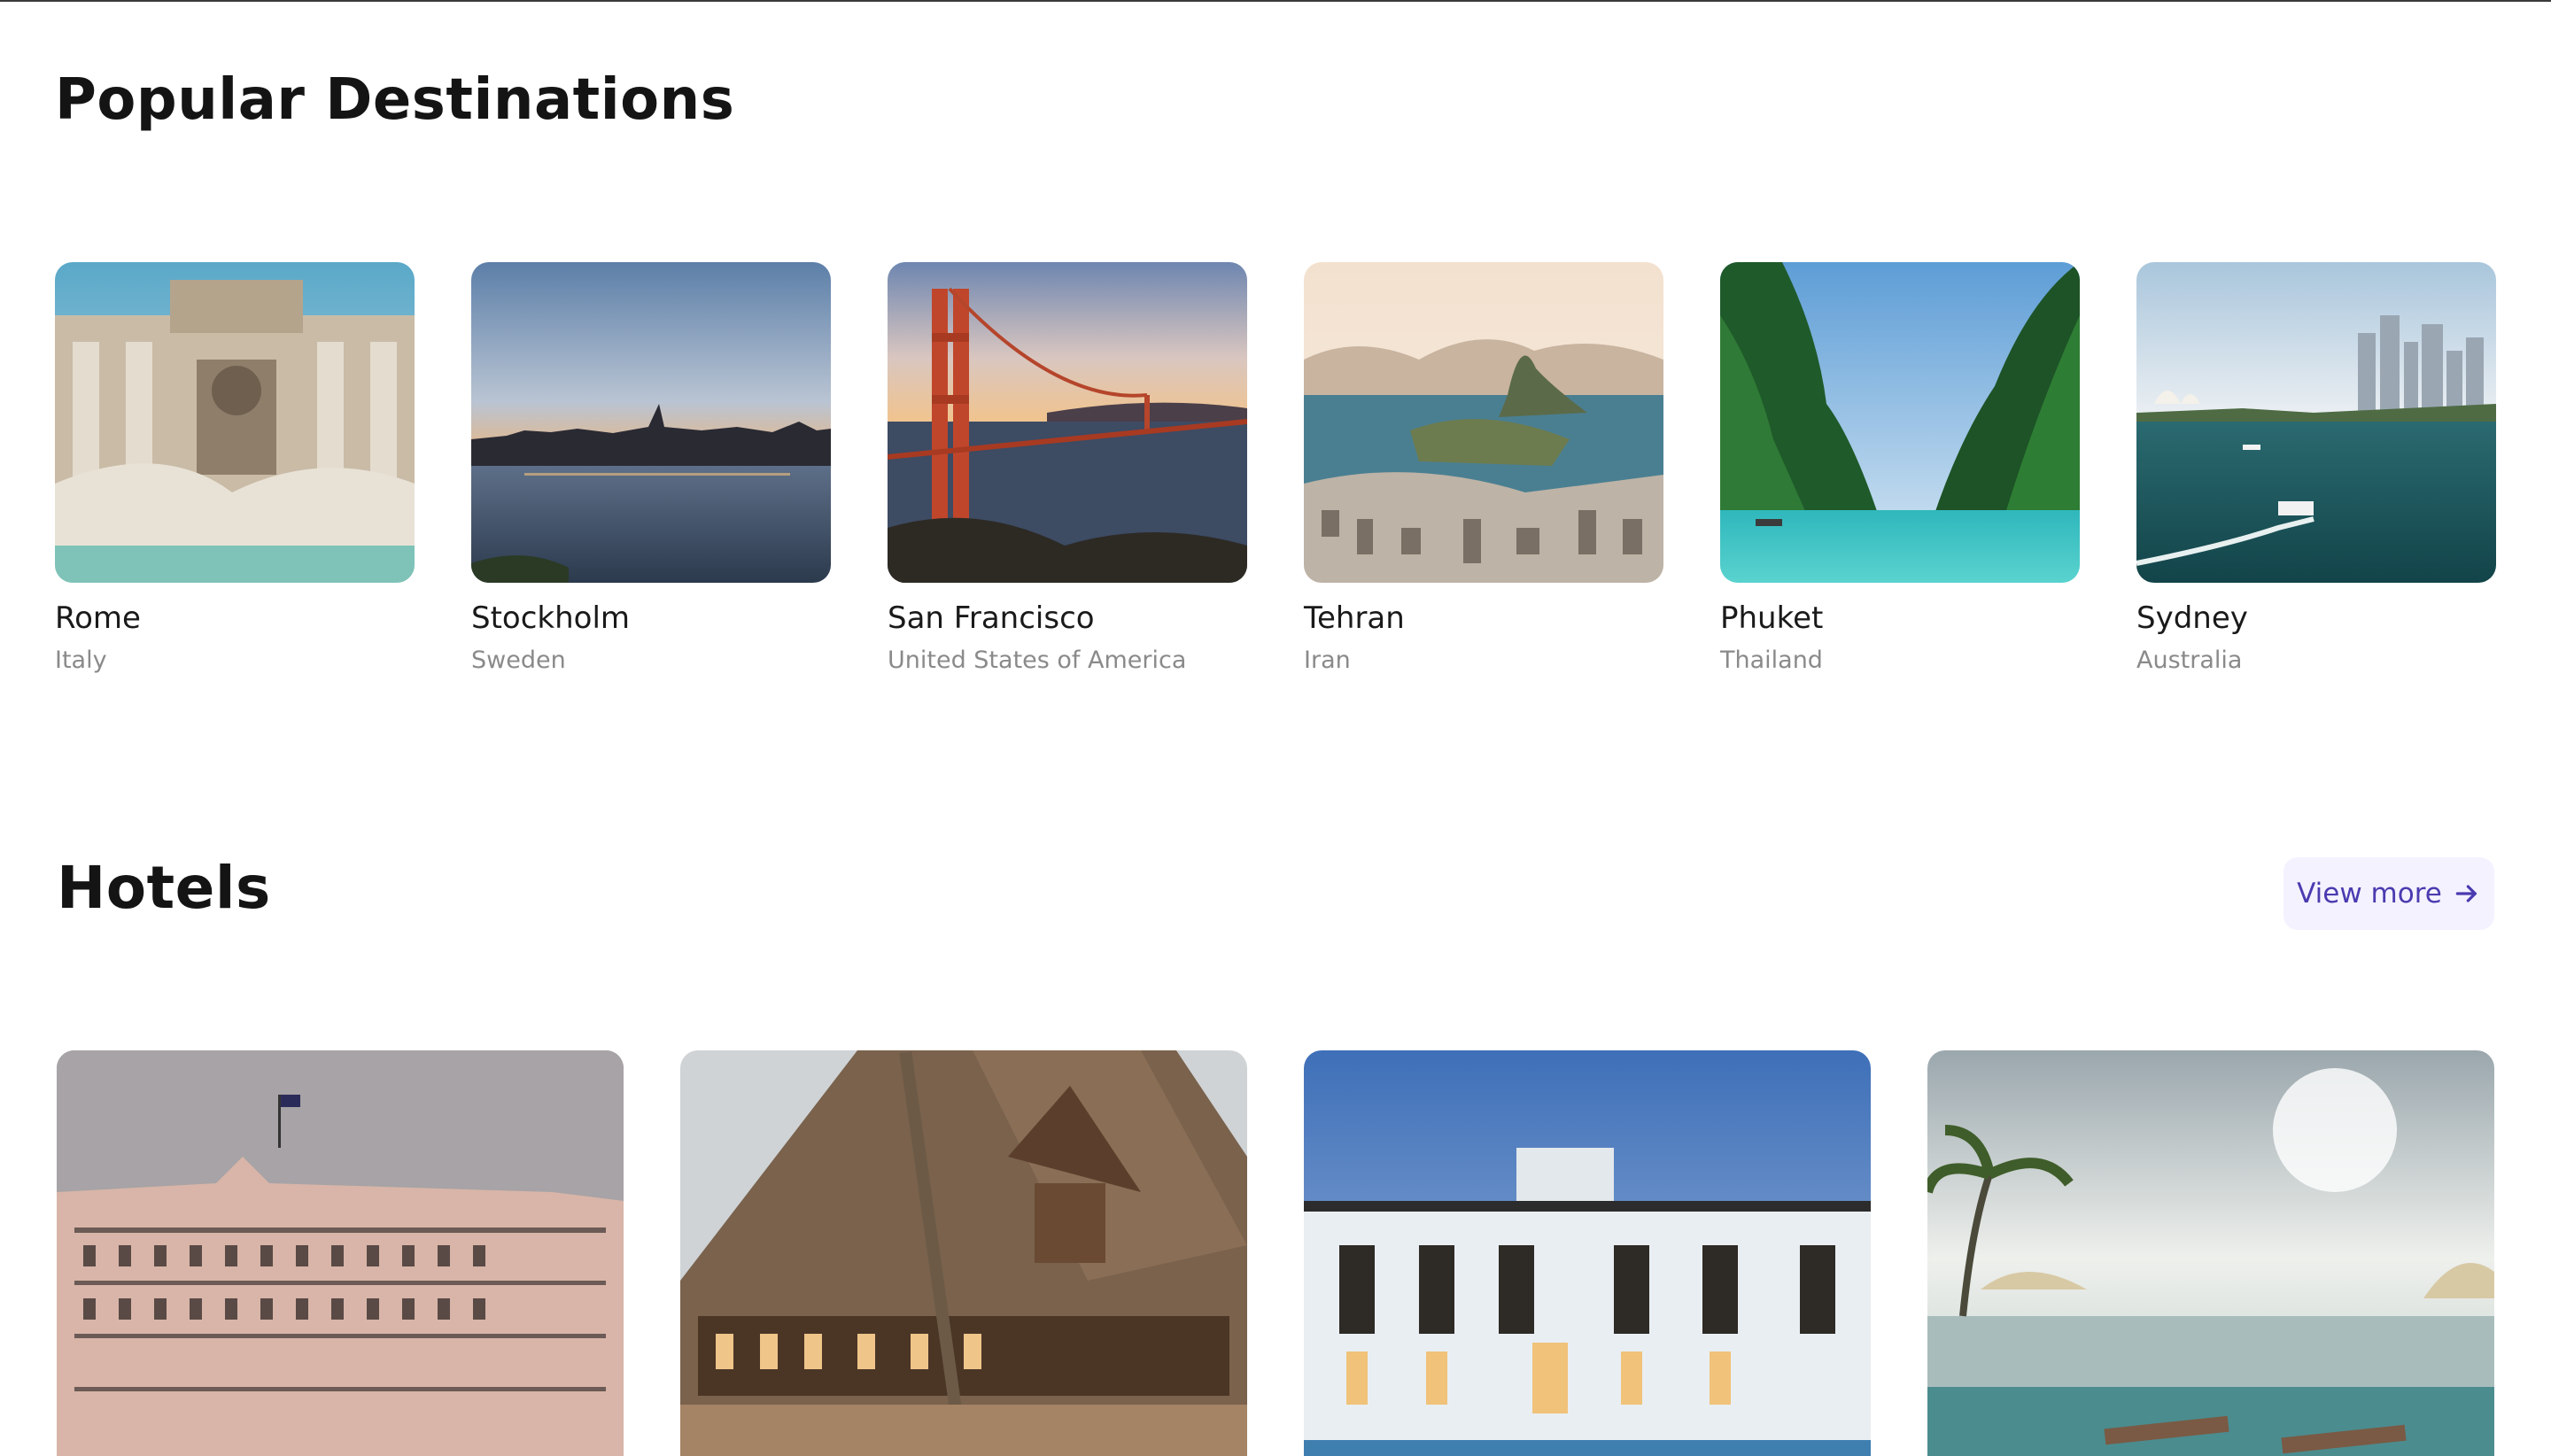  What do you see at coordinates (518, 660) in the screenshot?
I see `destination-country: Sweden` at bounding box center [518, 660].